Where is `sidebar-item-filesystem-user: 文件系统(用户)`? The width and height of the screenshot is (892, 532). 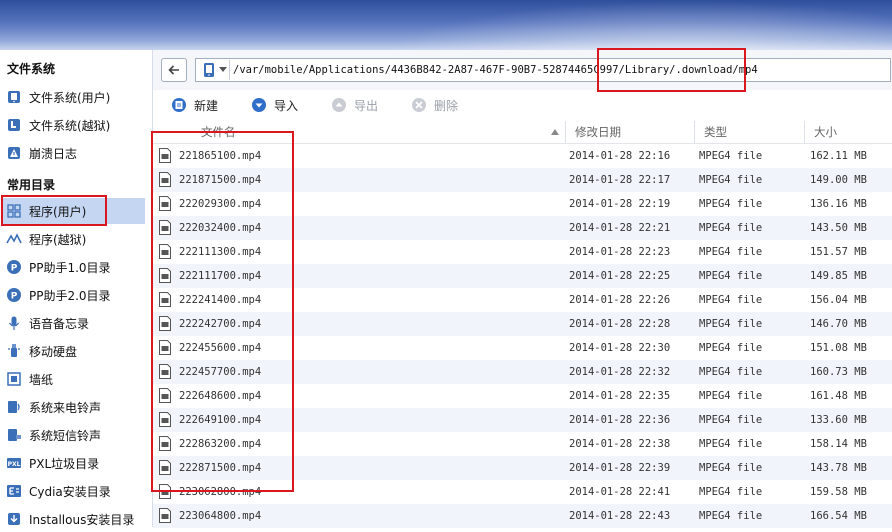
sidebar-item-filesystem-user: 文件系统(用户) is located at coordinates (73, 97).